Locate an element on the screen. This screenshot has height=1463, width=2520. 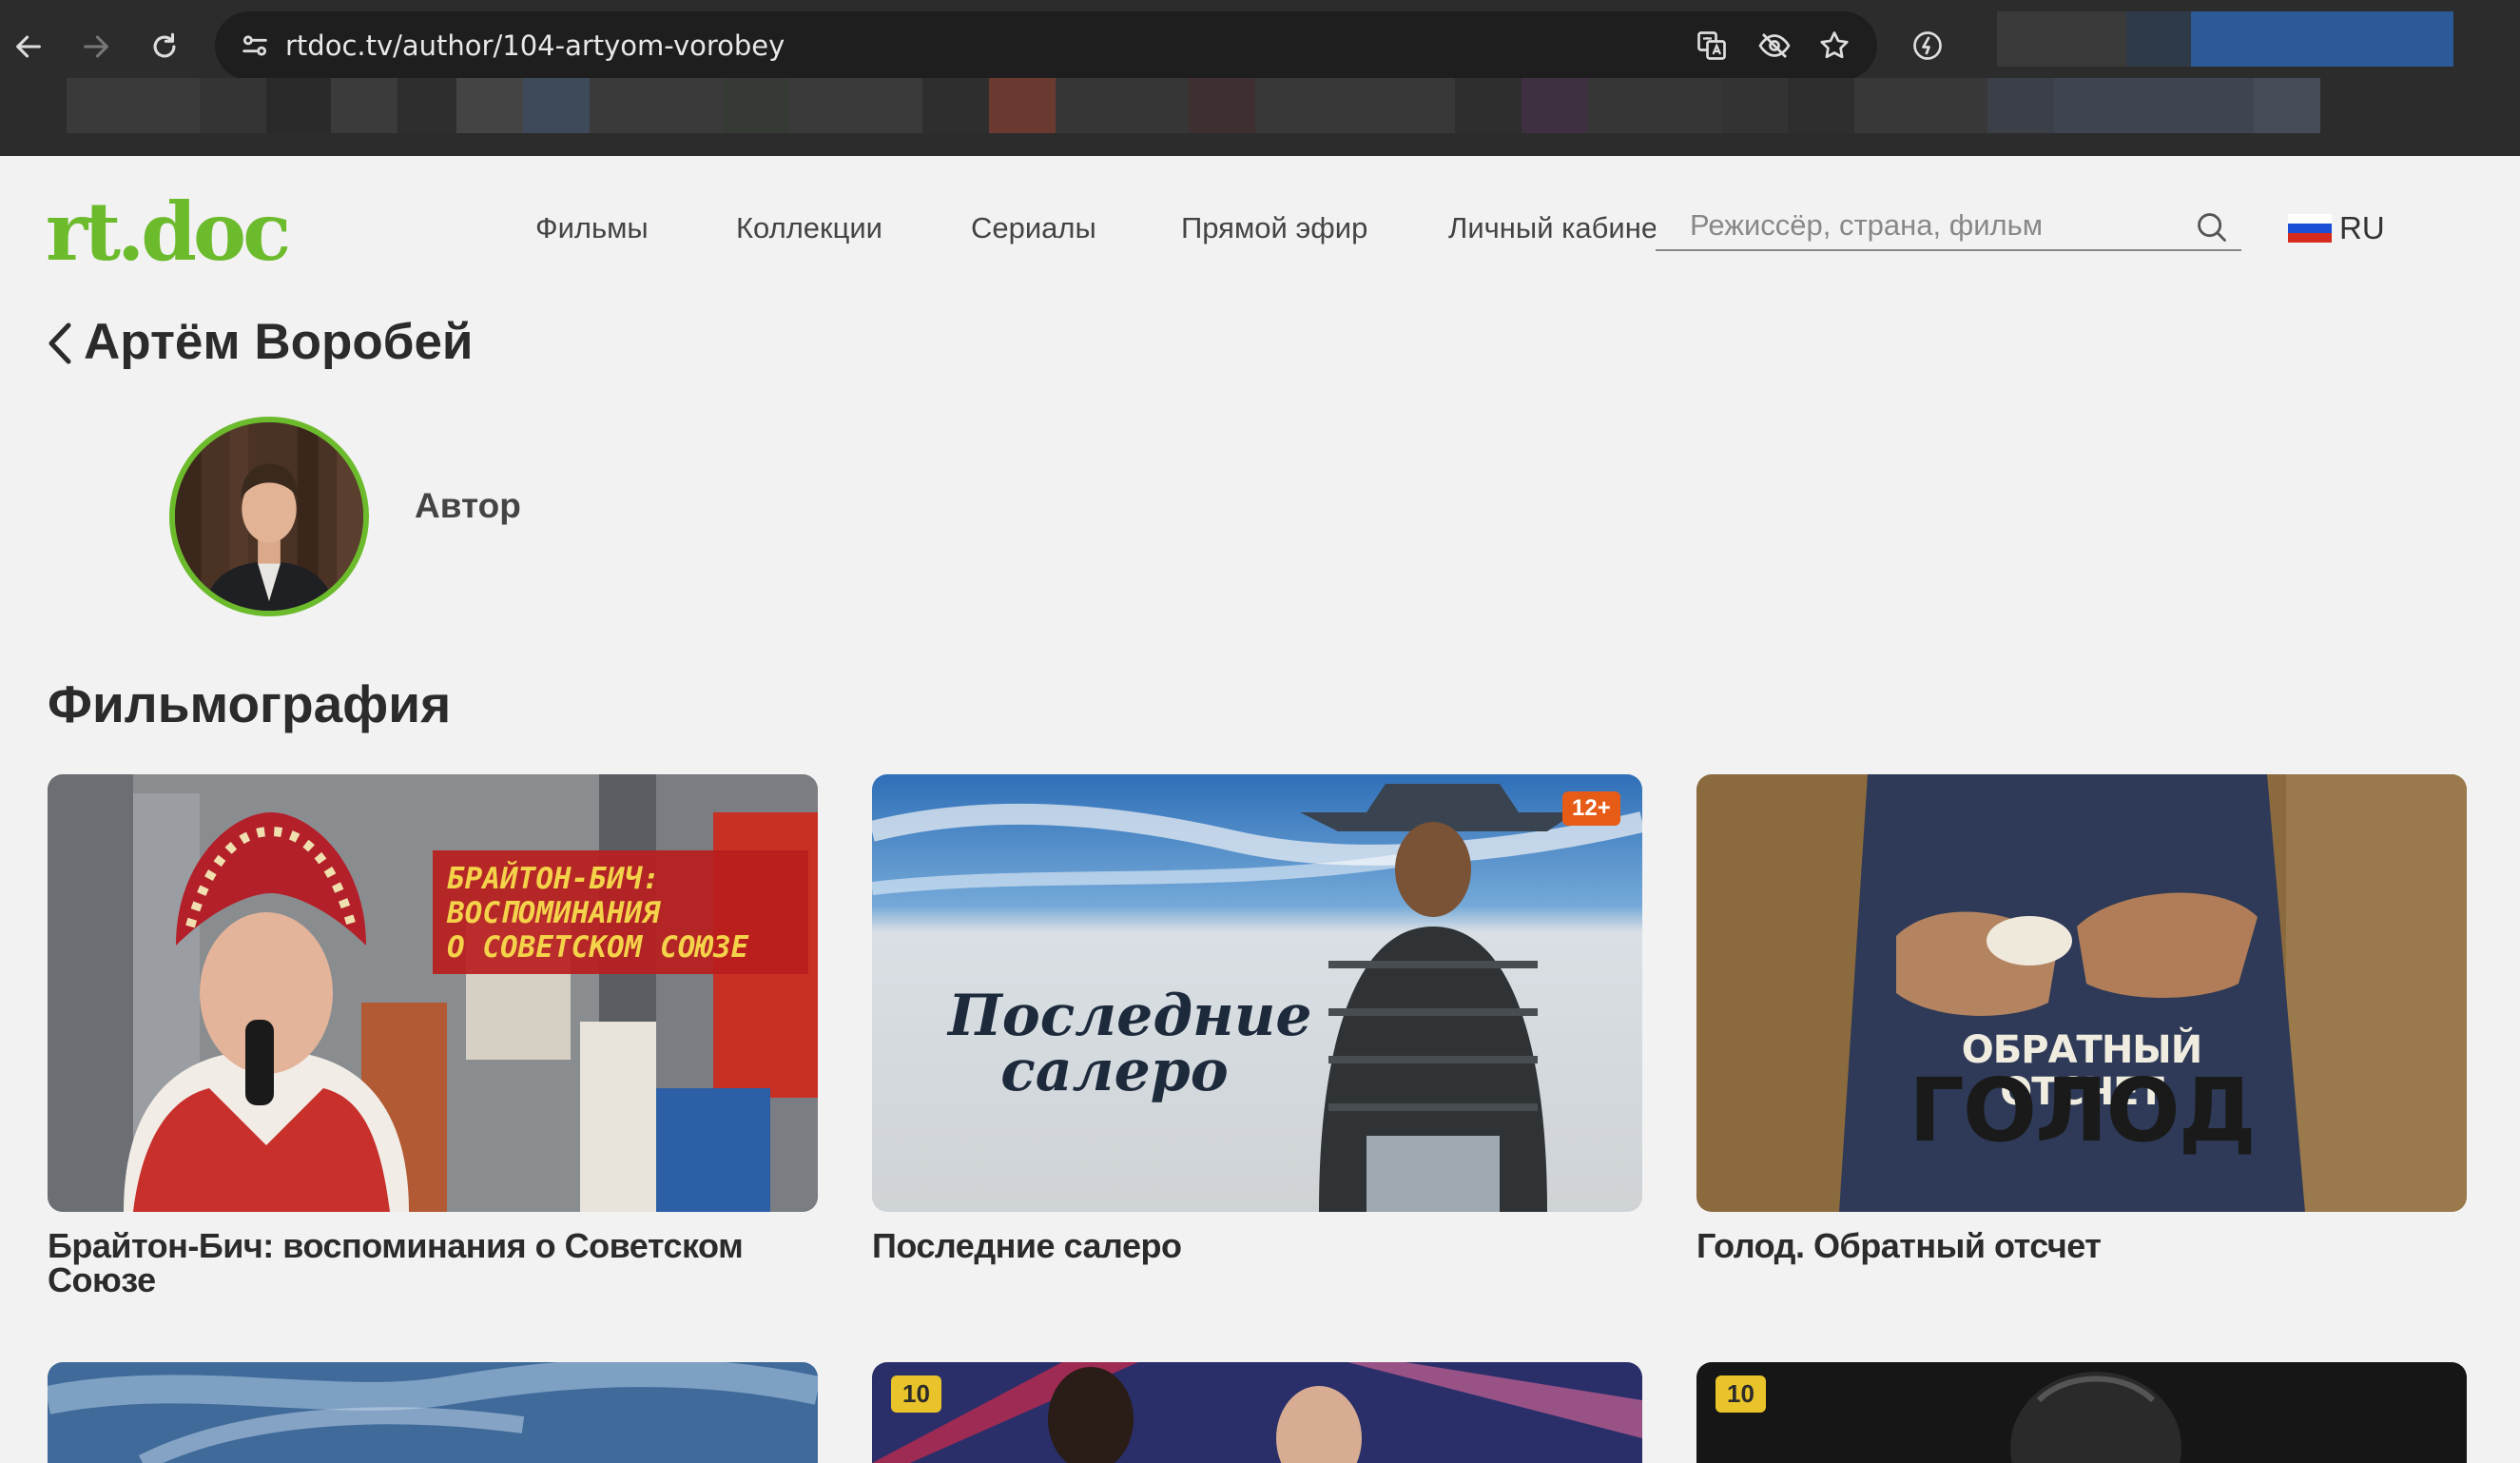
film-poster: ОБРАТНЫЙ ОТСЧЕТ ГОЛОД is located at coordinates (2081, 993).